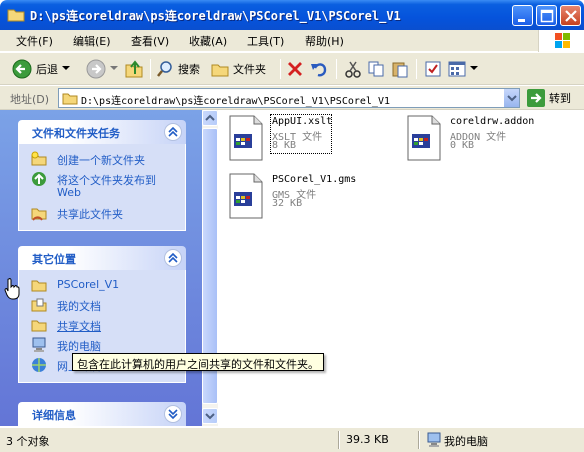  I want to click on menu-edit: 编辑(E), so click(92, 41).